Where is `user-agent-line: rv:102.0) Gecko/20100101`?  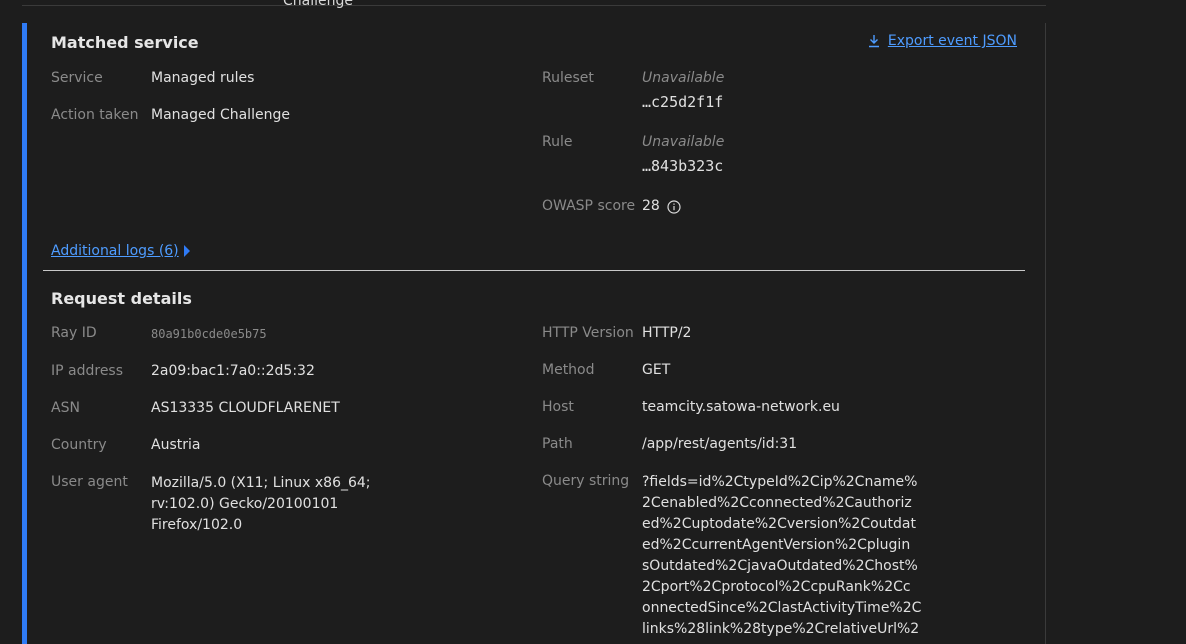 user-agent-line: rv:102.0) Gecko/20100101 is located at coordinates (245, 504).